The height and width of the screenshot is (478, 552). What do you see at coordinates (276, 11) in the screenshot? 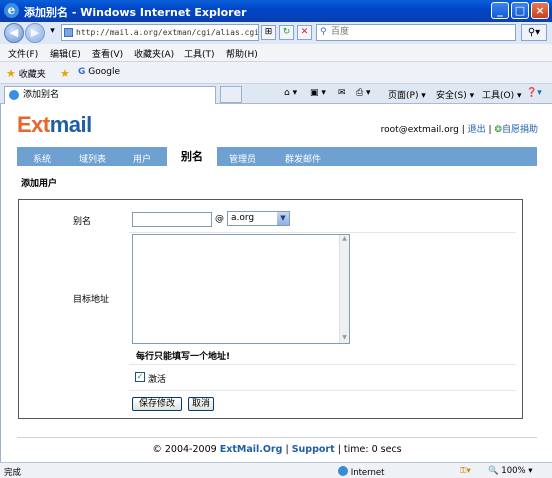
I see `window-titlebar: e 添加别名 - Windows Internet Explorer _ □ ×` at bounding box center [276, 11].